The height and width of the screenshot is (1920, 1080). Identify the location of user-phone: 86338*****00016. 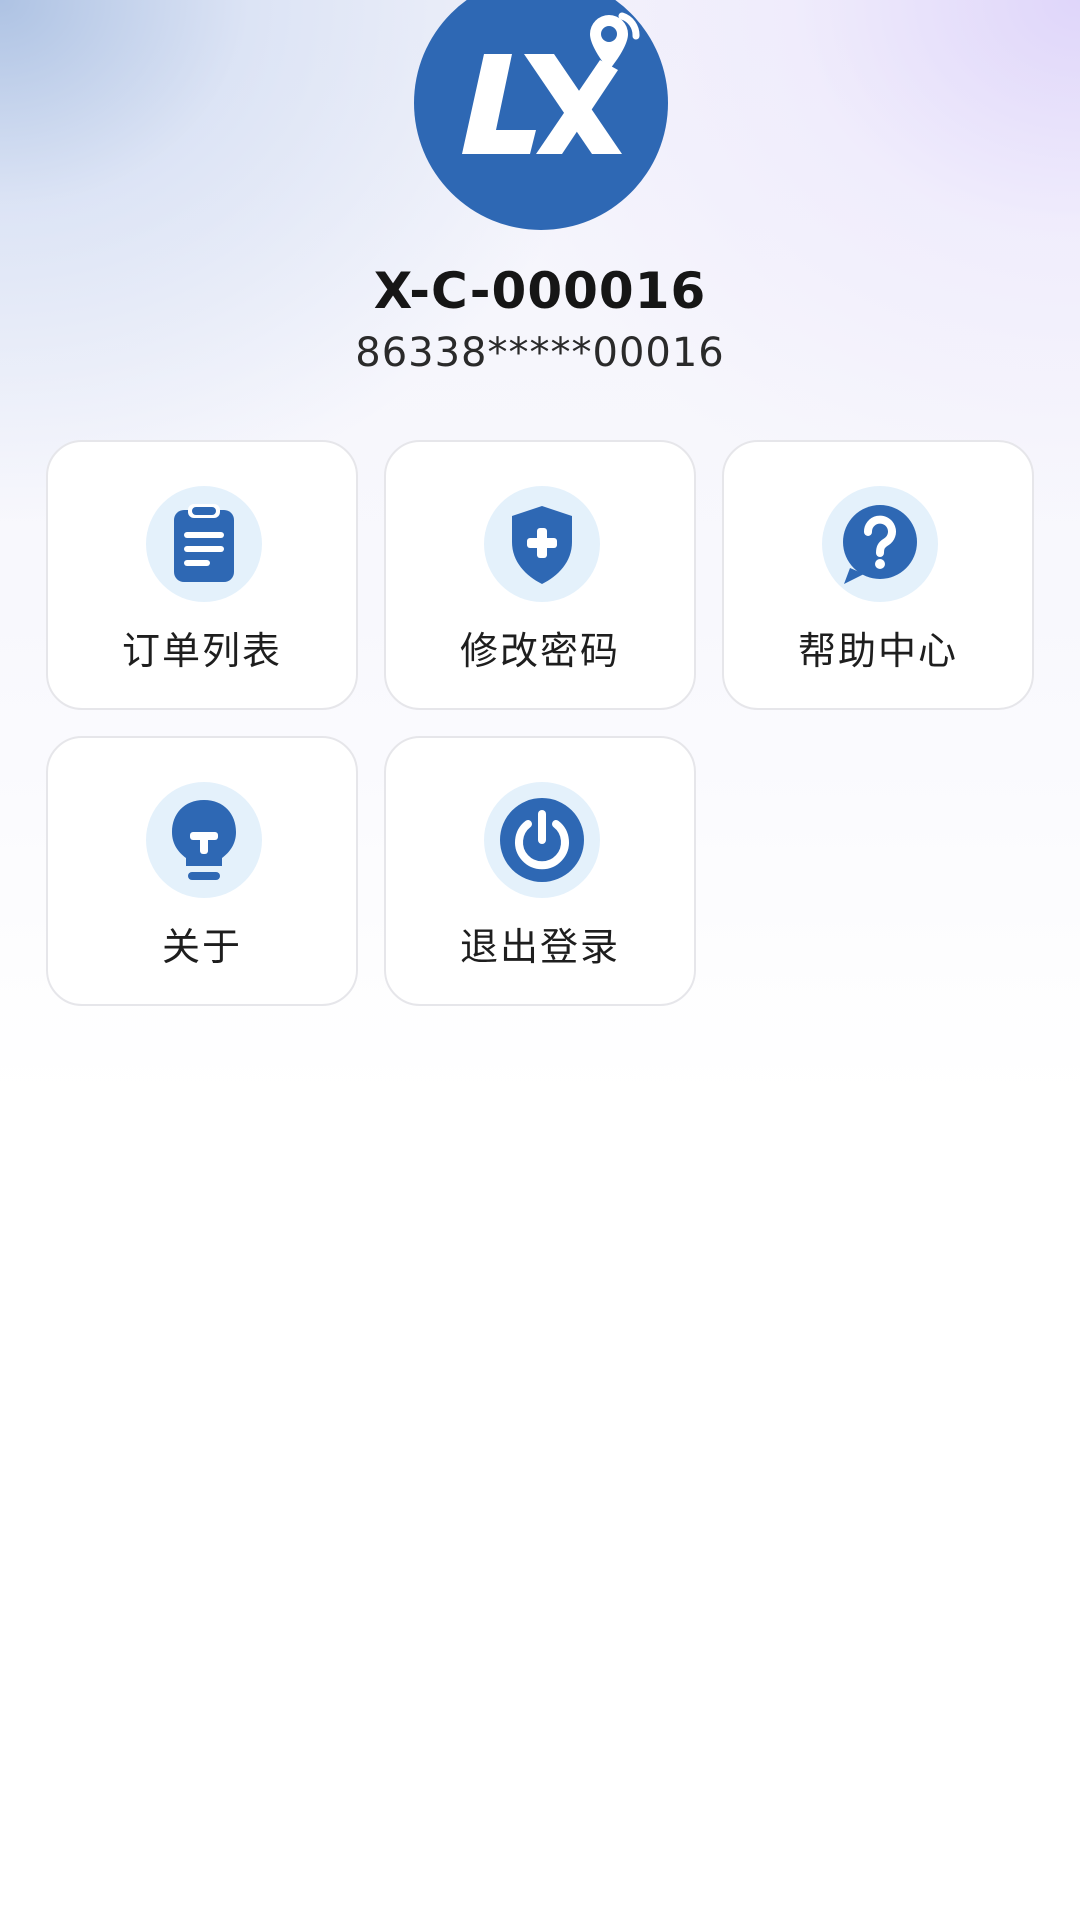
(540, 353).